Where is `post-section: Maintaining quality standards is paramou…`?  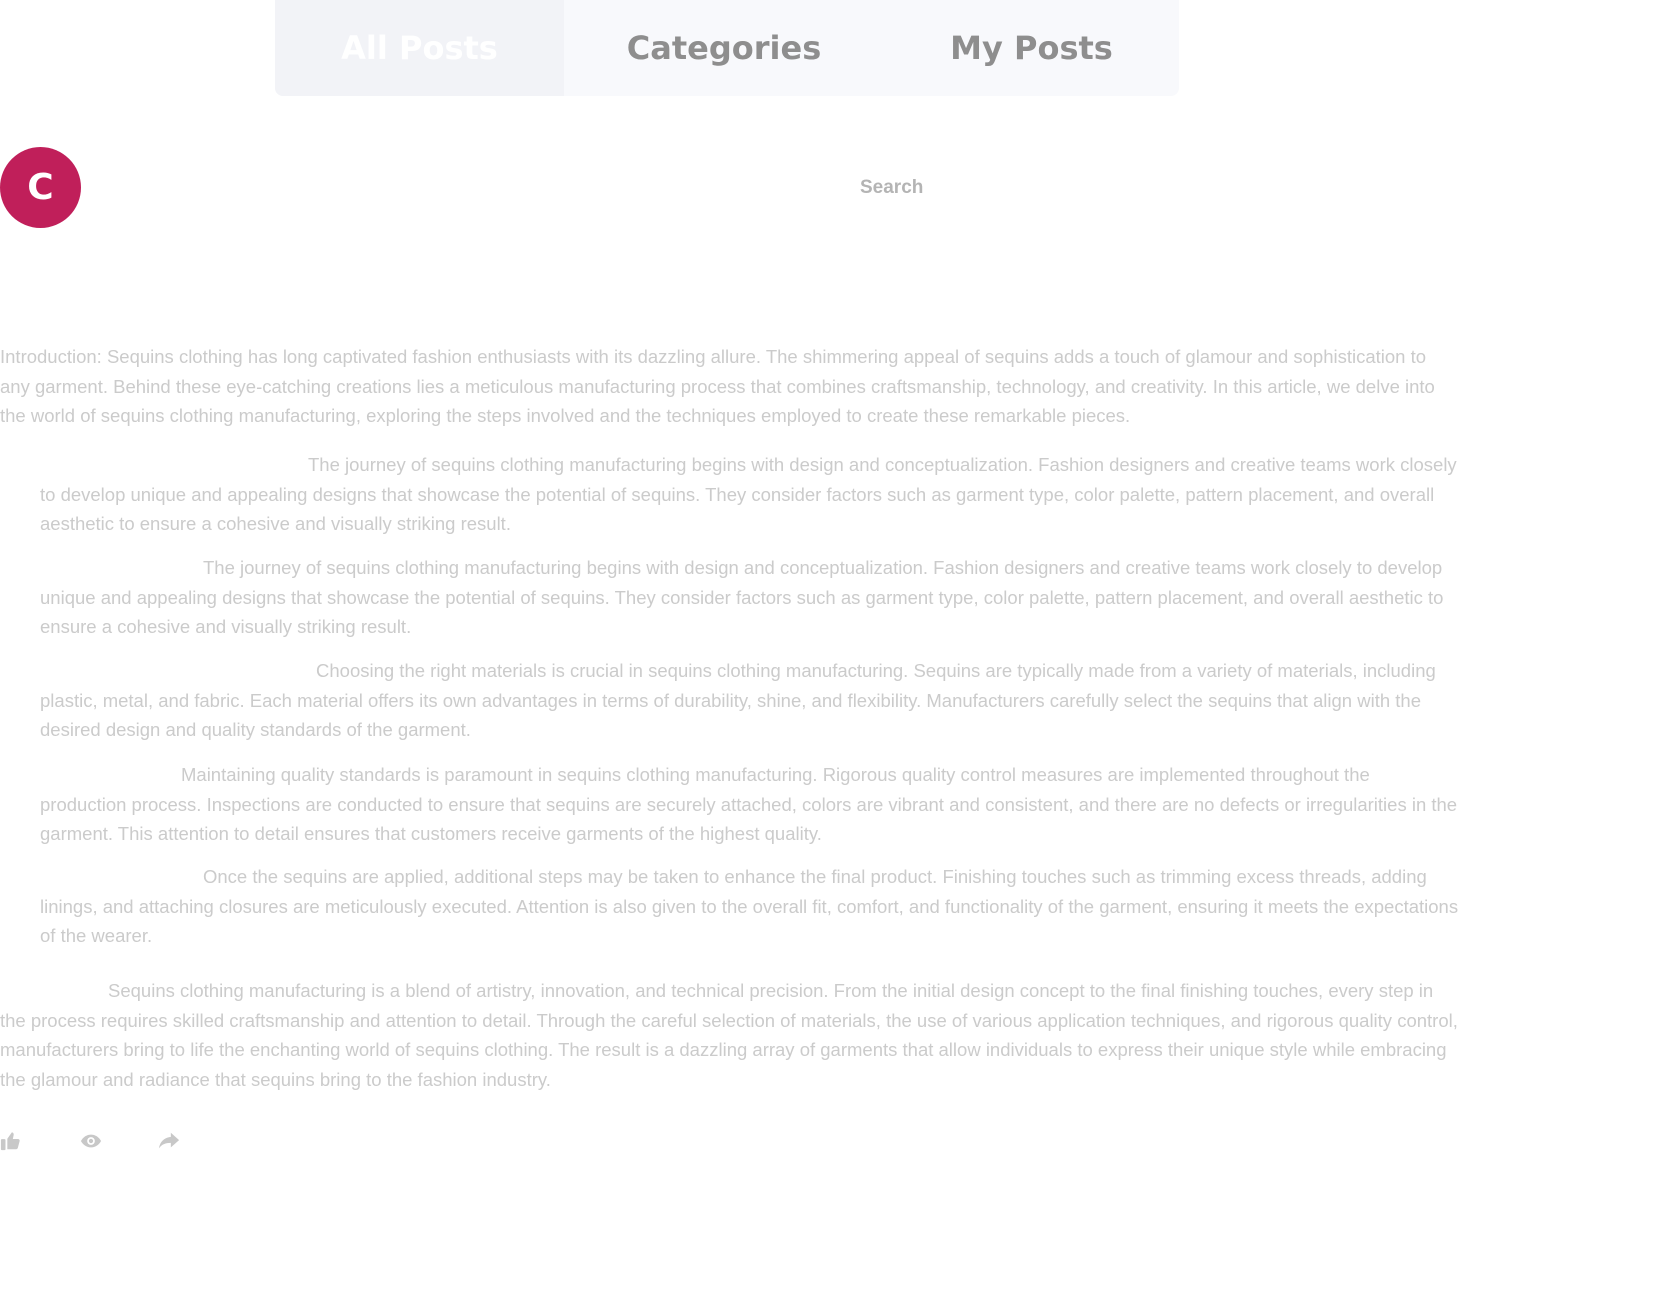 post-section: Maintaining quality standards is paramou… is located at coordinates (749, 804).